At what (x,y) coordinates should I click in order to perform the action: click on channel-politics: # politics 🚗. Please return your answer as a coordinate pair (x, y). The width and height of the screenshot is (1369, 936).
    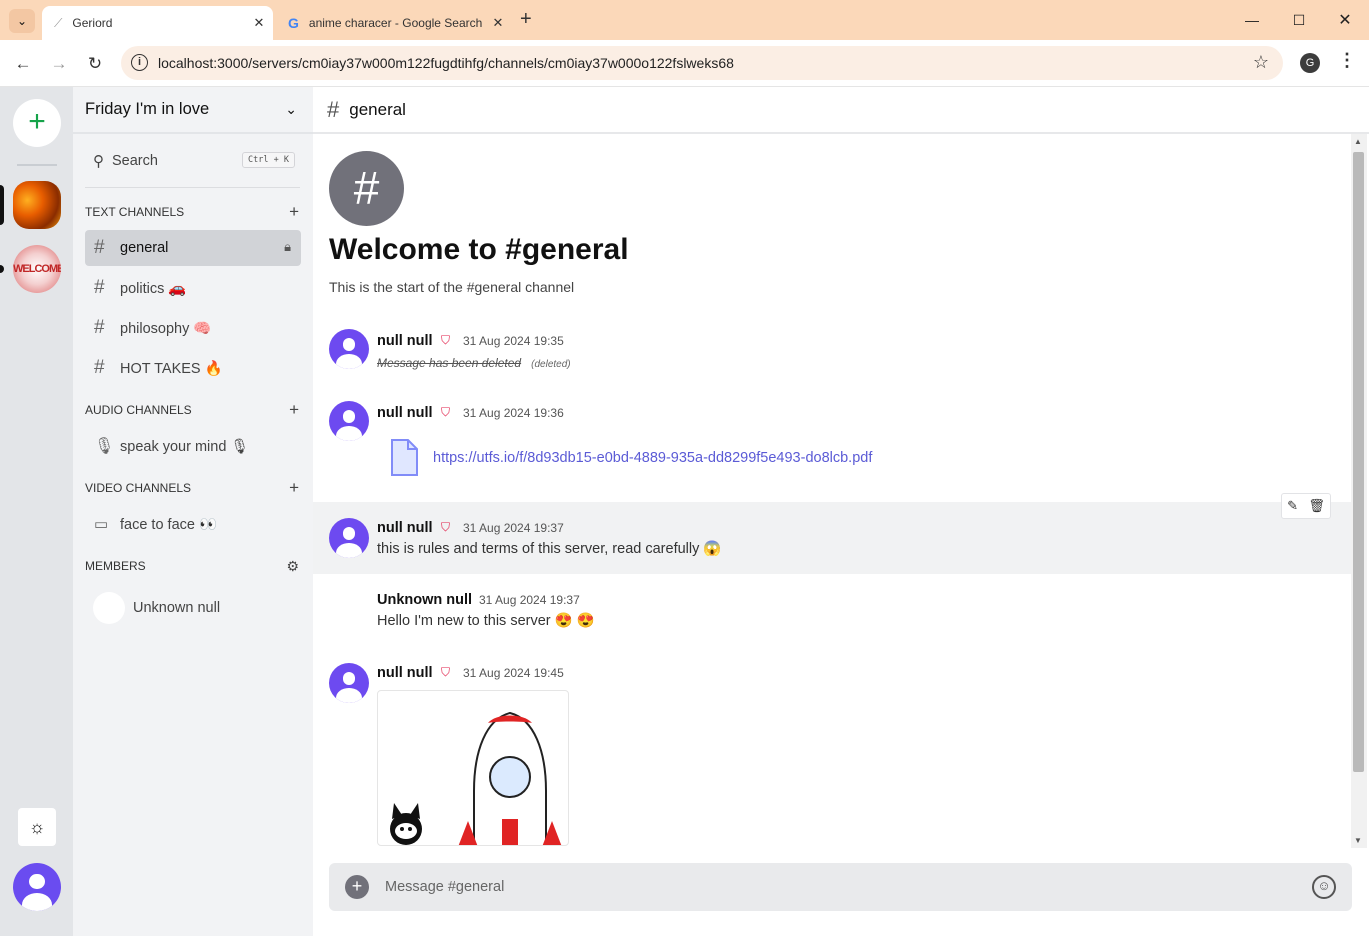
    Looking at the image, I should click on (193, 288).